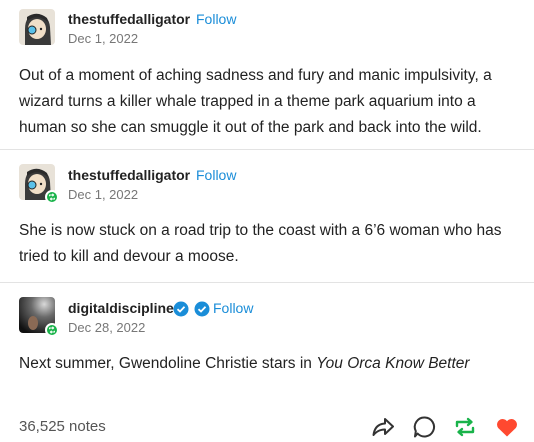 The image size is (534, 442). I want to click on post-date: Dec 28, 2022, so click(106, 327).